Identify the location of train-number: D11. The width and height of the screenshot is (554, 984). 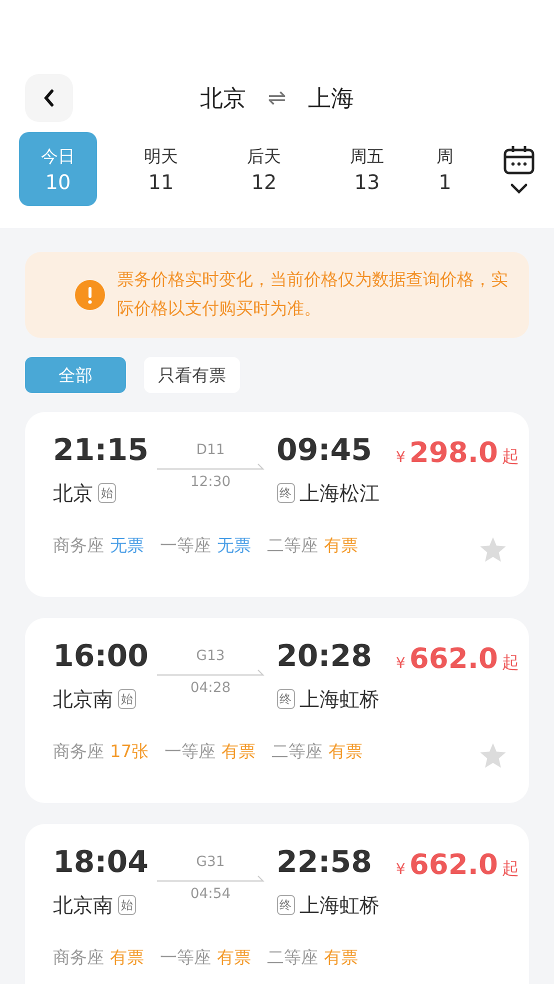
(210, 450).